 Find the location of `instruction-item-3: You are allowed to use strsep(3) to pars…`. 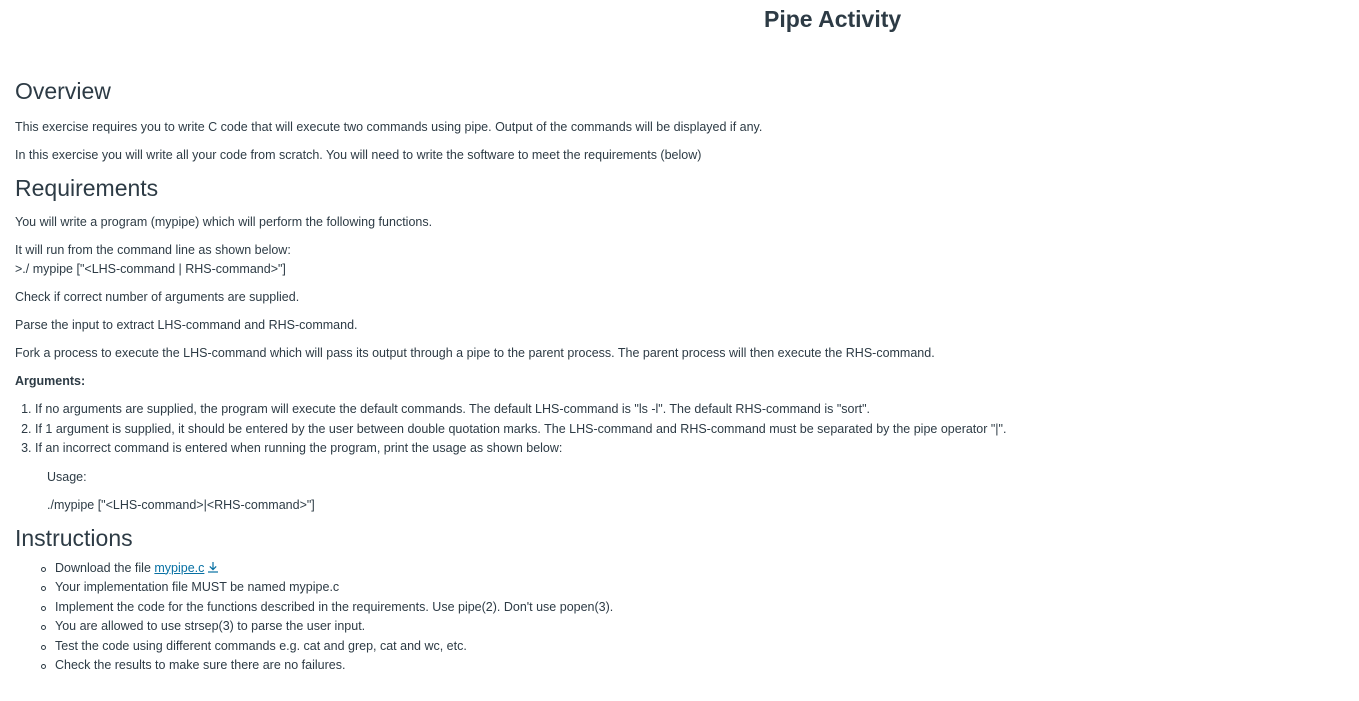

instruction-item-3: You are allowed to use strsep(3) to pars… is located at coordinates (688, 627).